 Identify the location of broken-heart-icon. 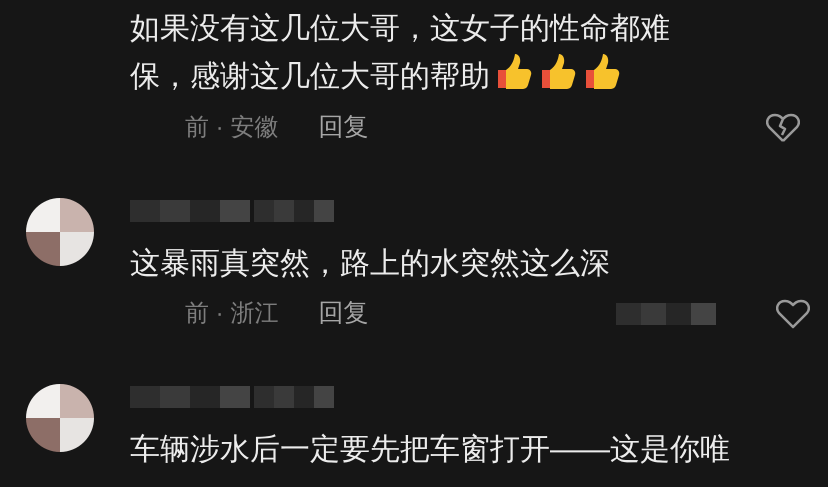
(783, 128).